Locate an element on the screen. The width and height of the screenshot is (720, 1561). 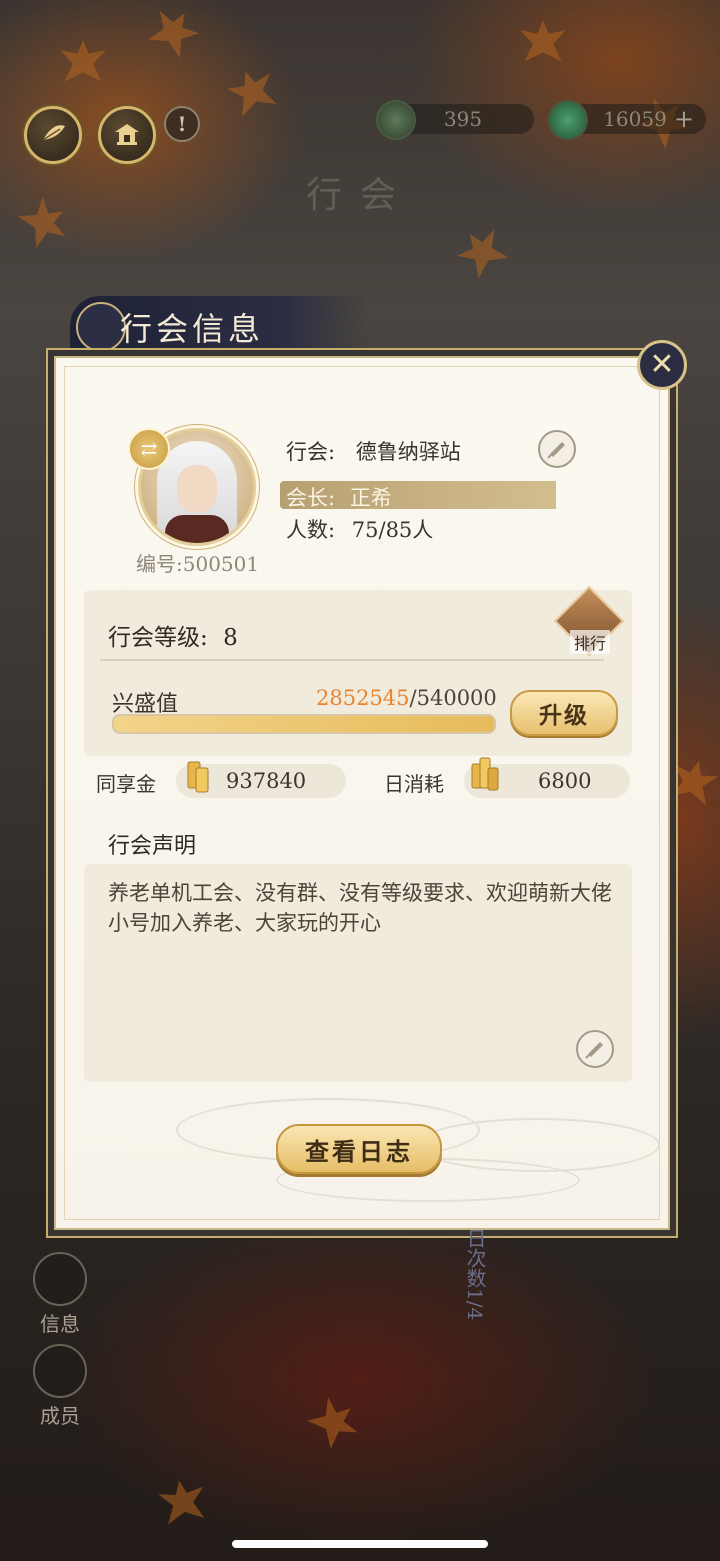
currency-gem: 16059 + is located at coordinates (627, 120).